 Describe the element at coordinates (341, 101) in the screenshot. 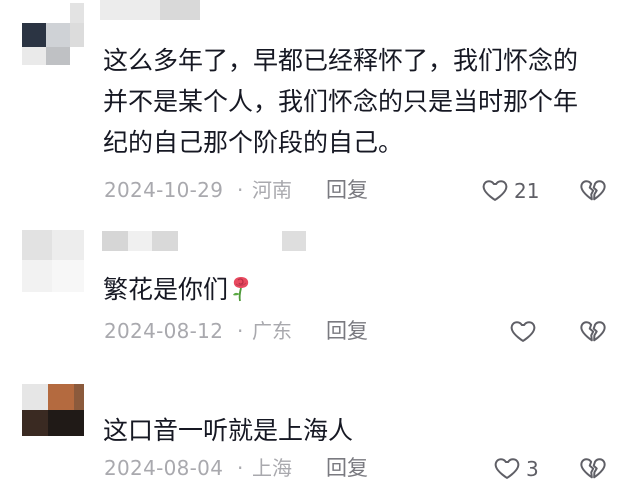

I see `comment-text-line: 并不是某个人，我们怀念的只是当时那个年` at that location.